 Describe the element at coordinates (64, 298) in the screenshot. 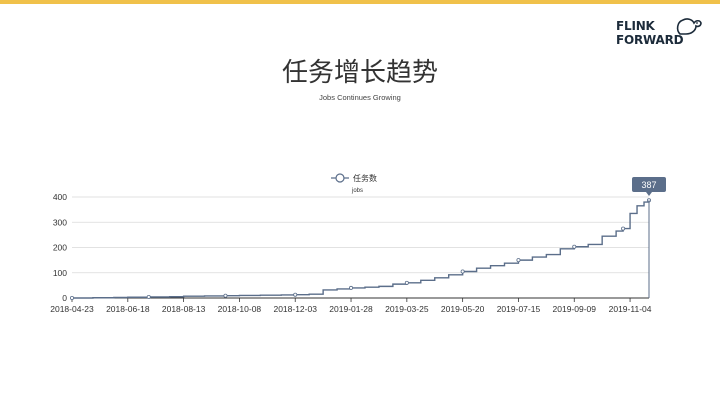

I see `y-tick-label-0: 0` at that location.